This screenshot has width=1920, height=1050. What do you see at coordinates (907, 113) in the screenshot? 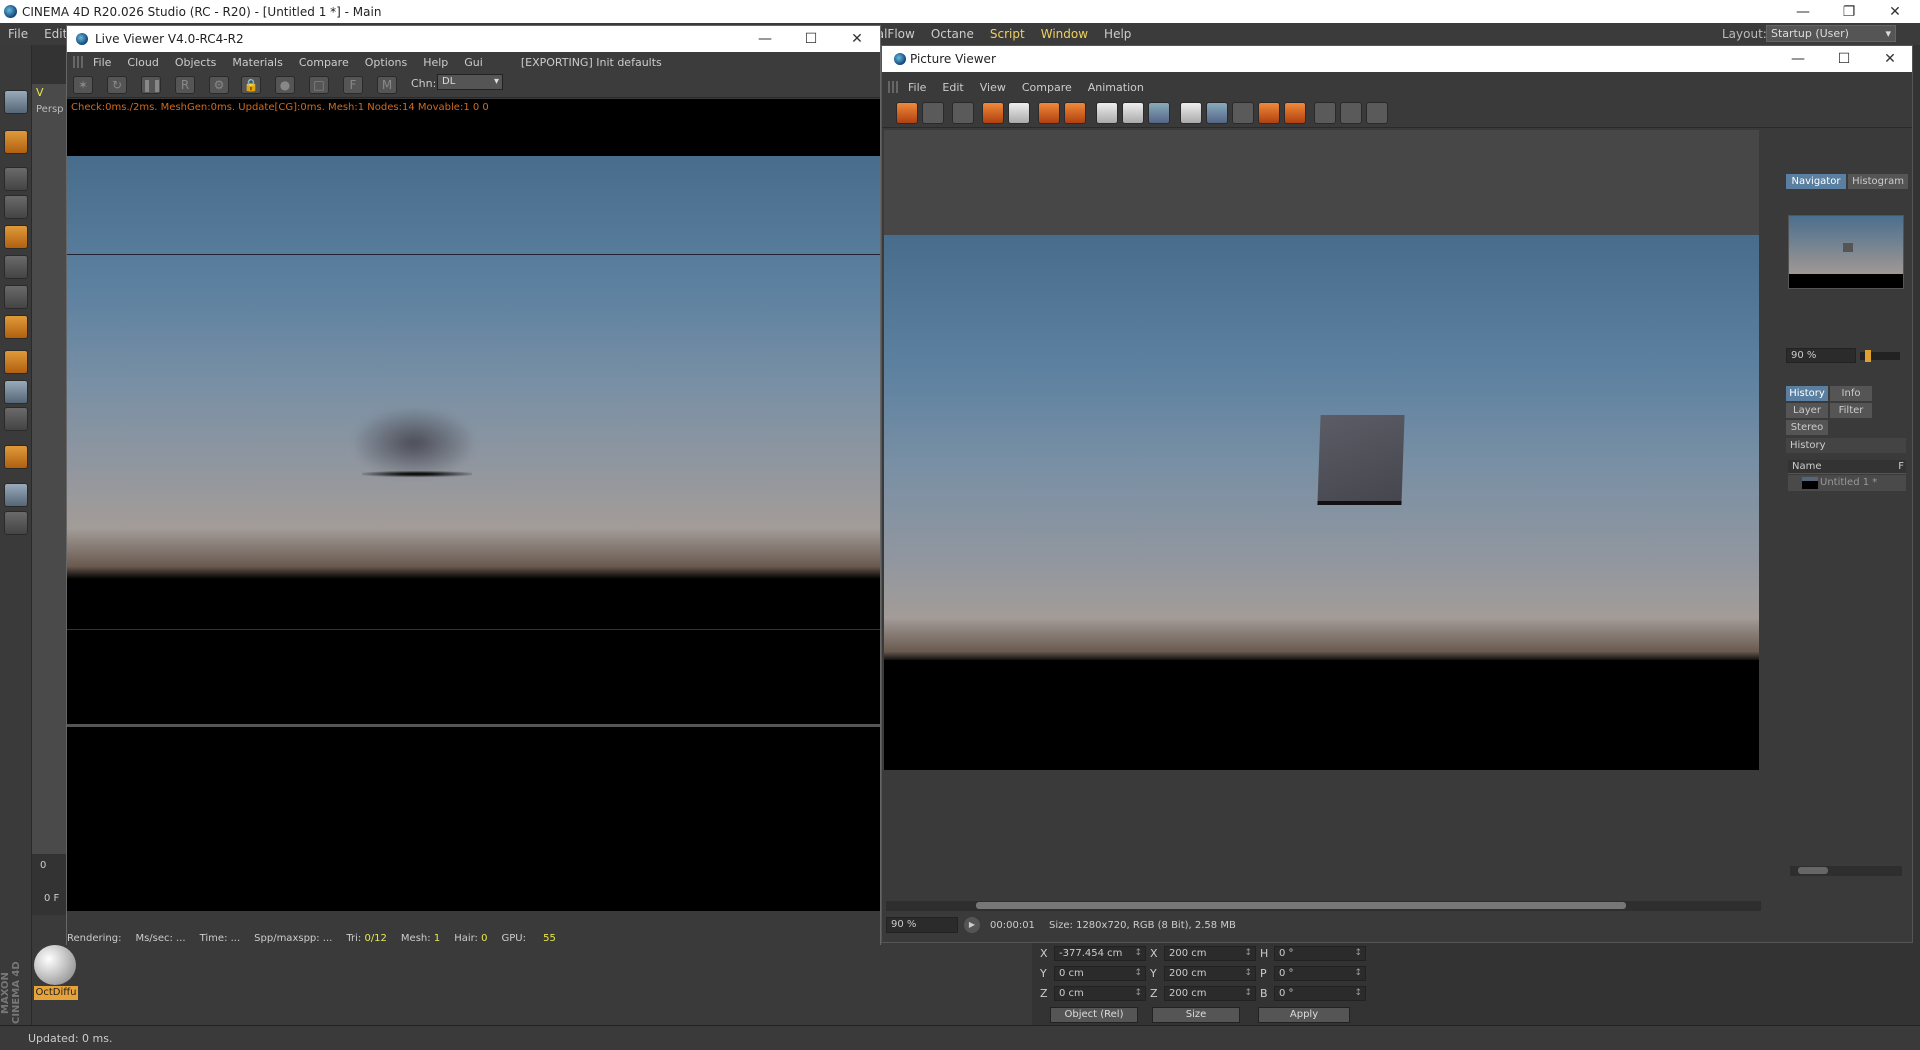
I see `open-icon` at bounding box center [907, 113].